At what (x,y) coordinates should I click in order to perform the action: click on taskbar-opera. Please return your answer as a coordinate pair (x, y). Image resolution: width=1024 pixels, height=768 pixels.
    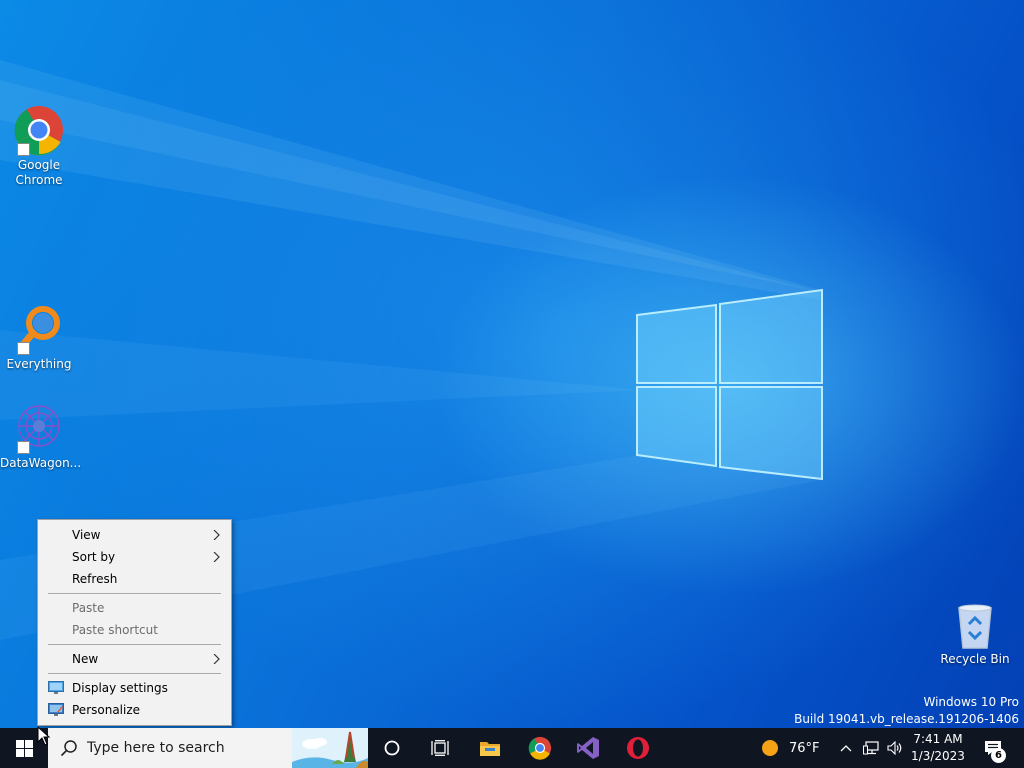
    Looking at the image, I should click on (638, 748).